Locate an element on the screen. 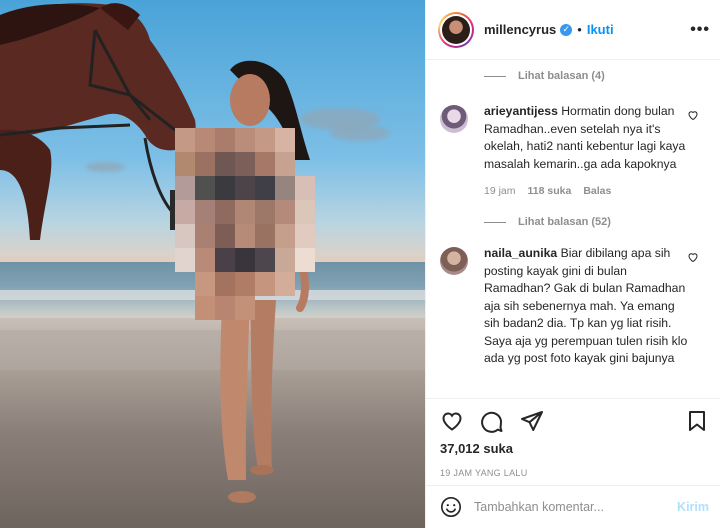 The height and width of the screenshot is (528, 720). avatar is located at coordinates (456, 29).